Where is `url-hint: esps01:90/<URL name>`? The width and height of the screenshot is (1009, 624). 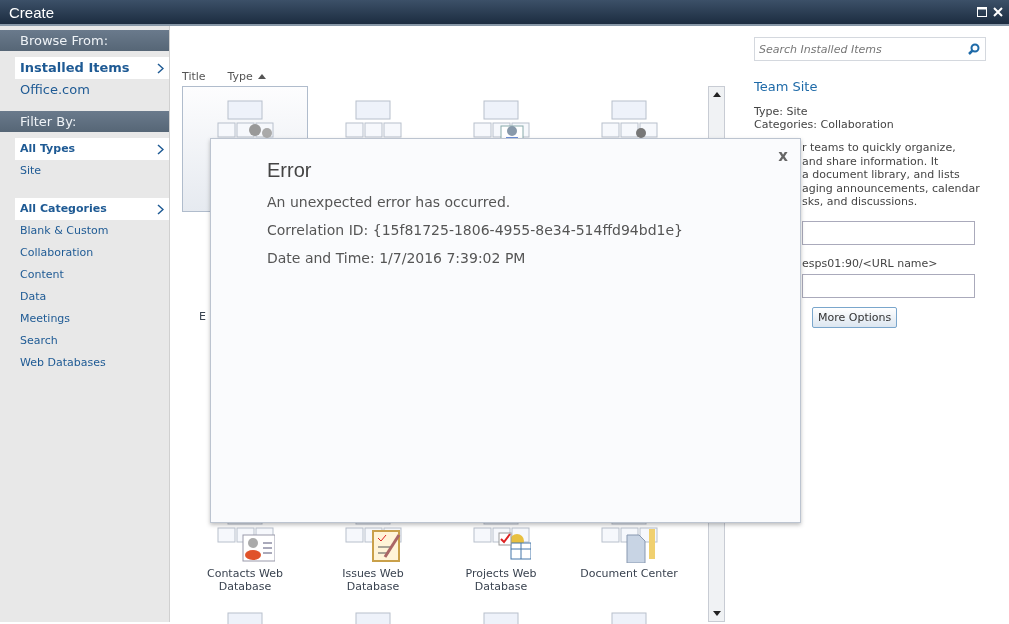 url-hint: esps01:90/<URL name> is located at coordinates (870, 263).